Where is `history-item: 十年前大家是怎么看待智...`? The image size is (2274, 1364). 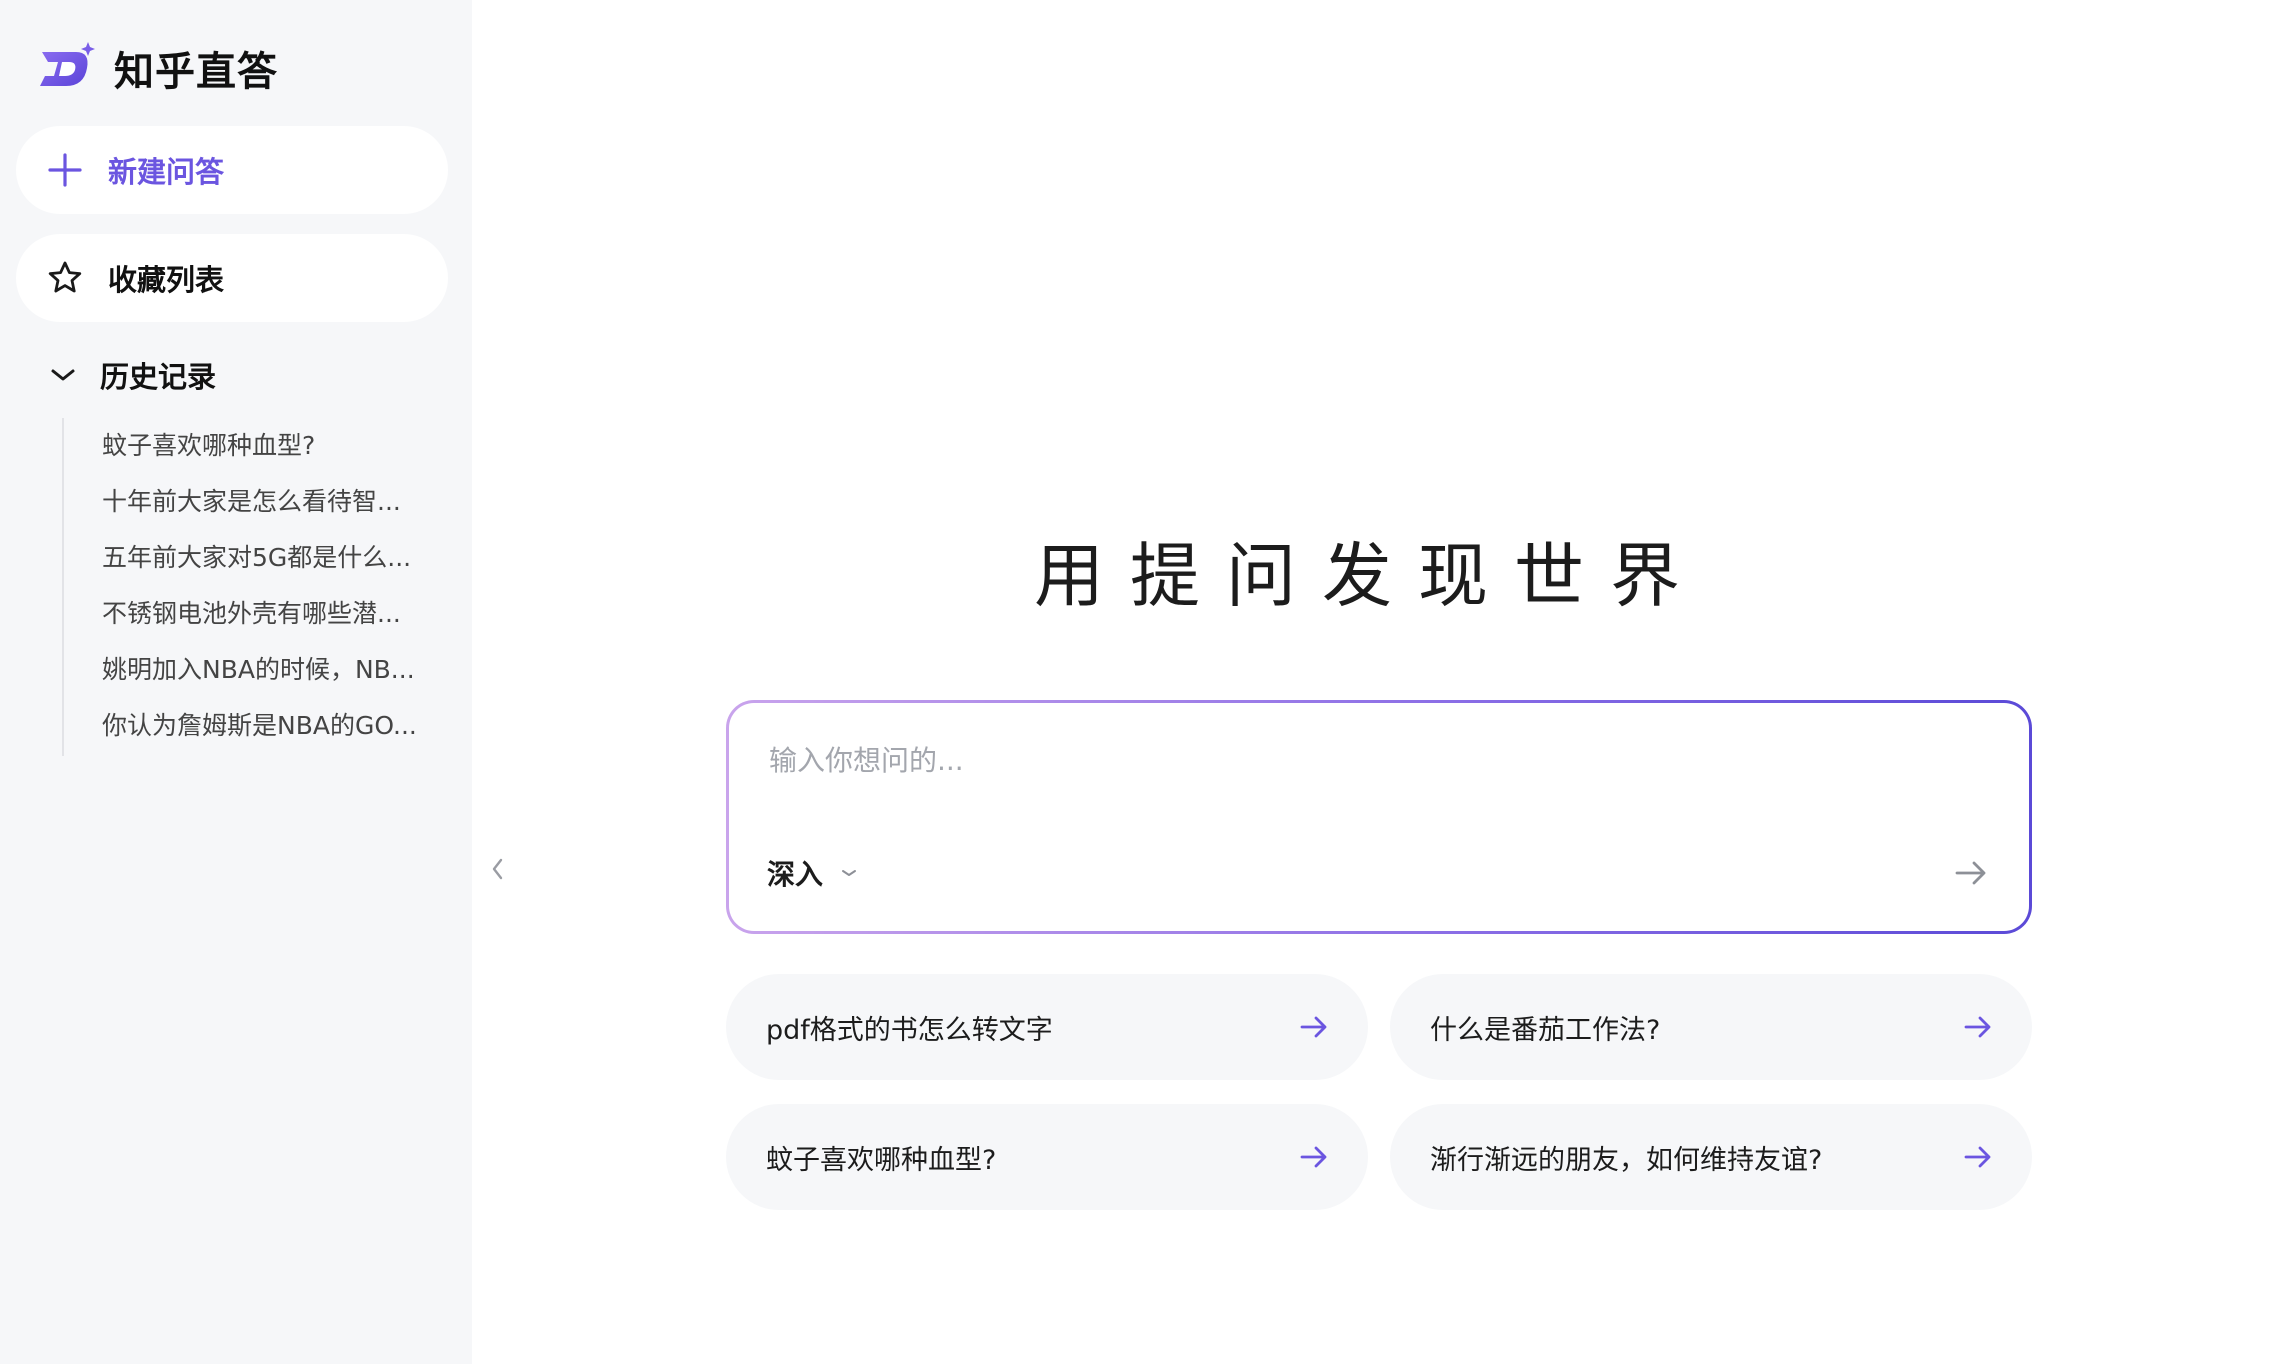
history-item: 十年前大家是怎么看待智... is located at coordinates (253, 502).